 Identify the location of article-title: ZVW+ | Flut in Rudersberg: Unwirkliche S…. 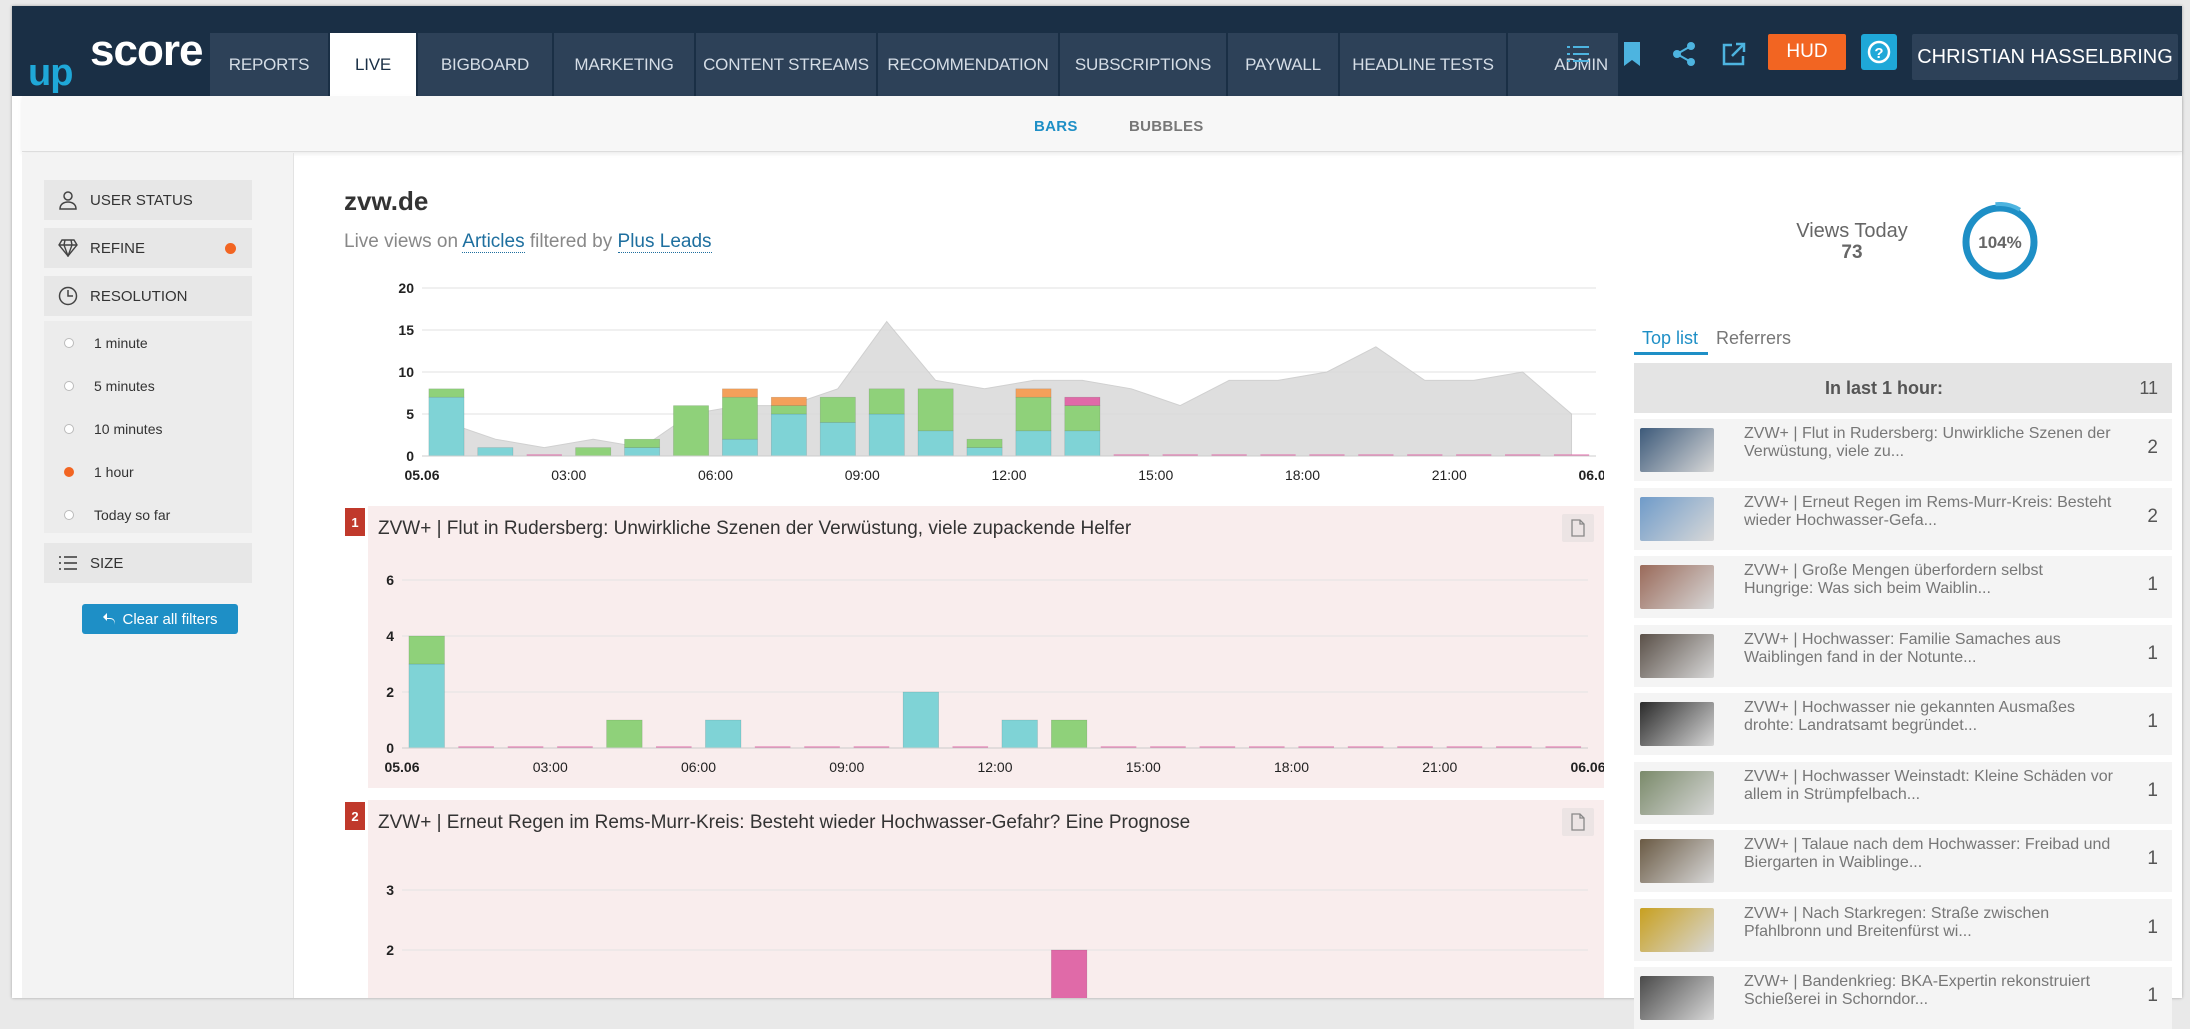
(754, 529).